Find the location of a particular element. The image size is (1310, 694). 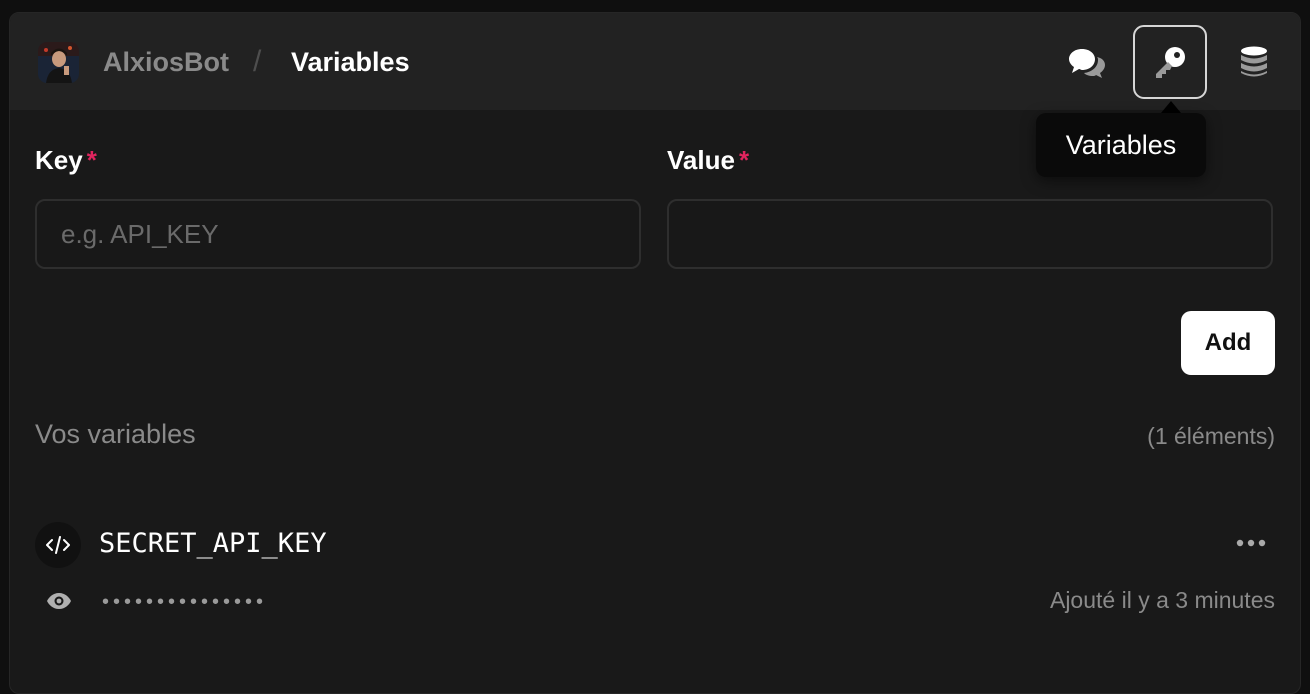

variables-section-title: Vos variables is located at coordinates (115, 434).